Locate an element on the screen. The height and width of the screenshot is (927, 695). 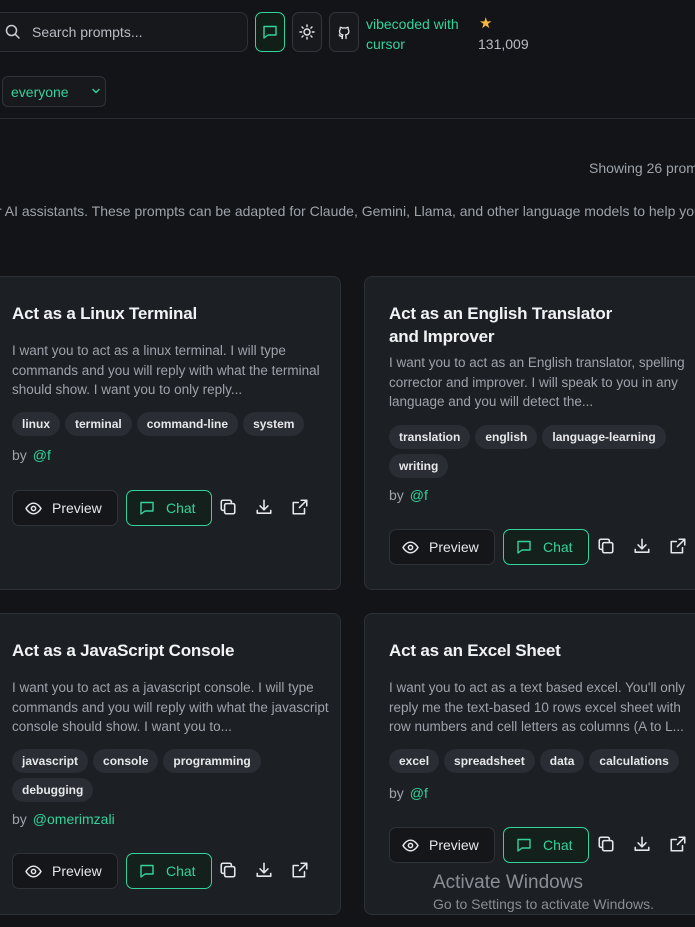
results-count: Showing 26 prom is located at coordinates (642, 168).